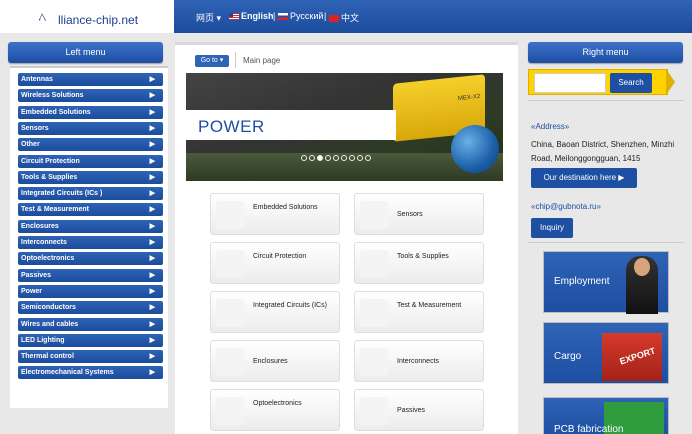 The width and height of the screenshot is (692, 434). What do you see at coordinates (550, 126) in the screenshot?
I see `address-title: «Address»` at bounding box center [550, 126].